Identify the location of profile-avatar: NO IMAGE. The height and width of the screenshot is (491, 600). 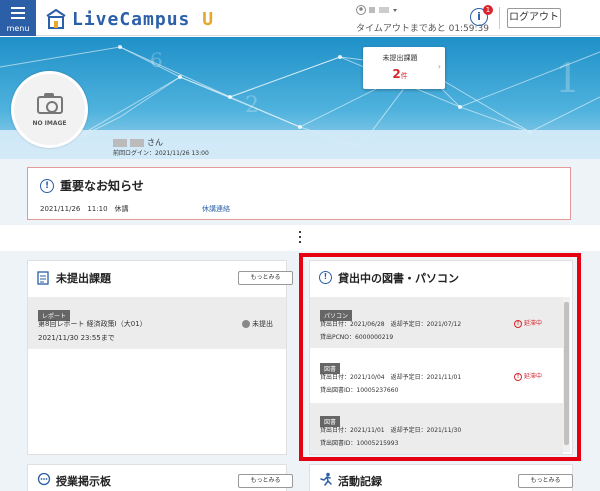
(49, 109).